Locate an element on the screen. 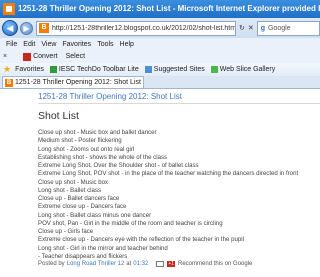  favorites-item-label: Suggested Sites is located at coordinates (179, 69).